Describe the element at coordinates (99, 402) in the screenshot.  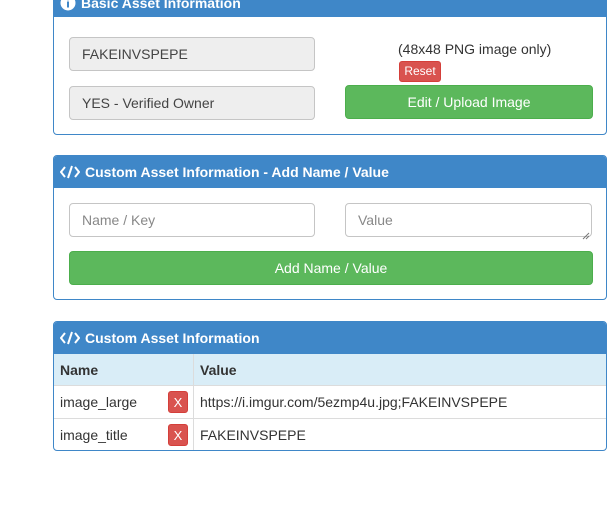
I see `row-name: image_large` at that location.